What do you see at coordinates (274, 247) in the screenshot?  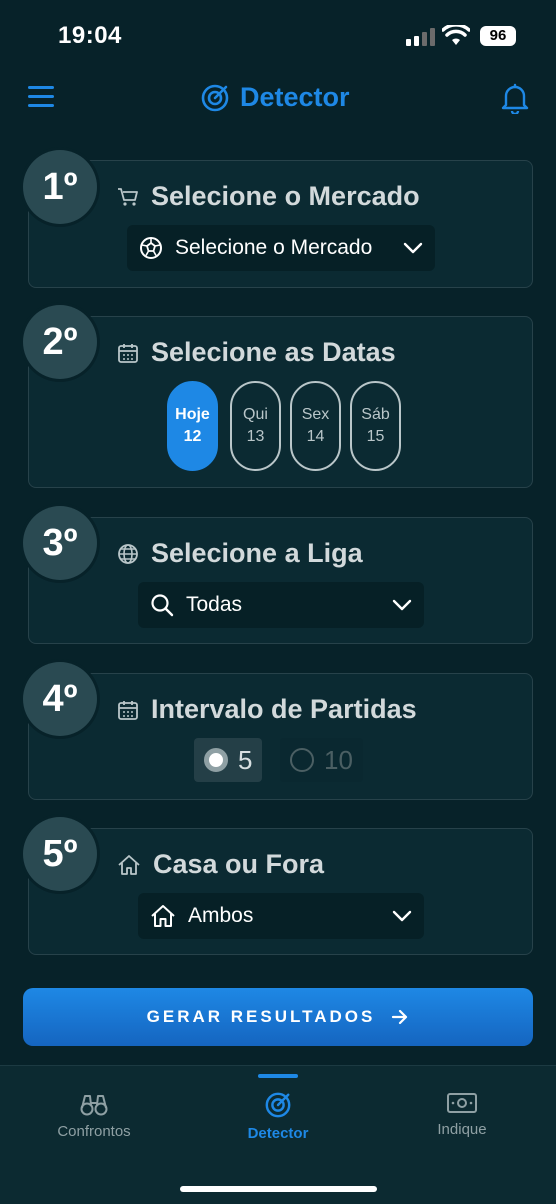 I see `market-select-value: Selecione o Mercado` at bounding box center [274, 247].